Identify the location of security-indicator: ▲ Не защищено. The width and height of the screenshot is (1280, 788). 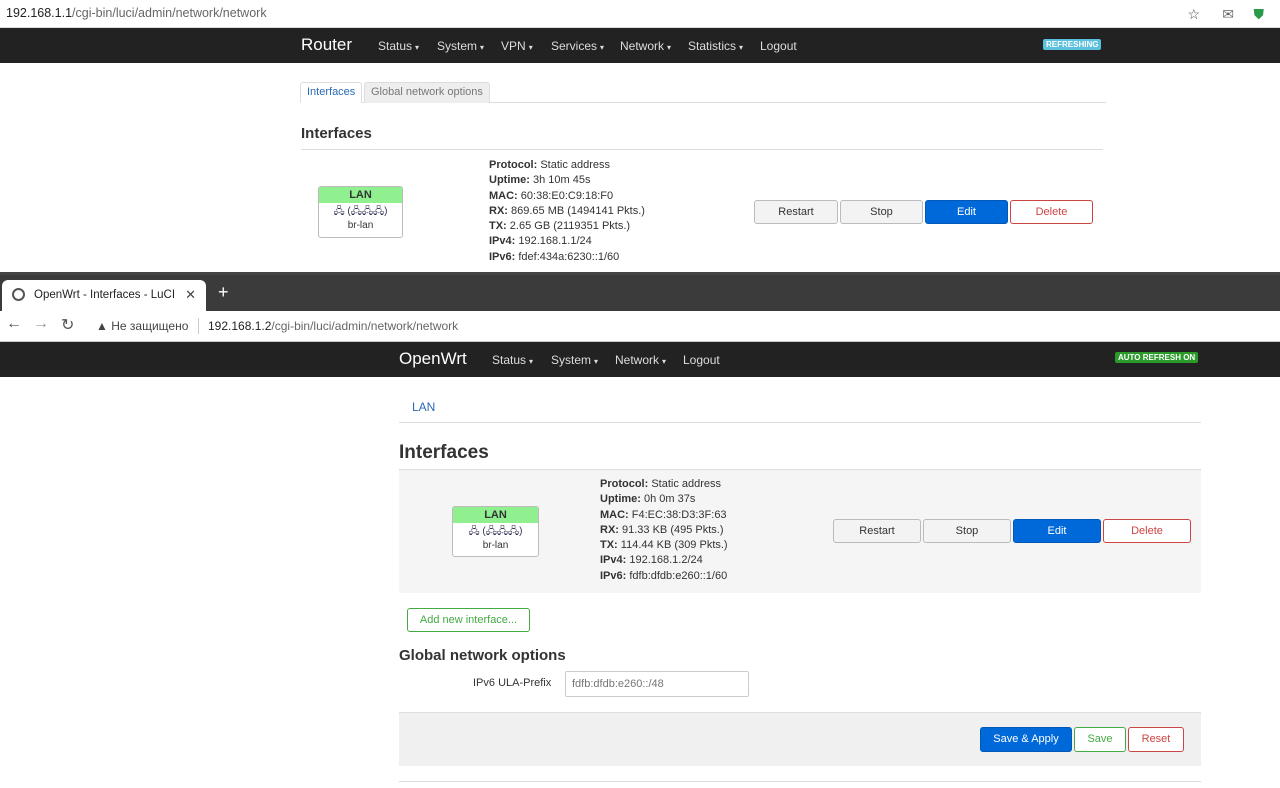
(142, 326).